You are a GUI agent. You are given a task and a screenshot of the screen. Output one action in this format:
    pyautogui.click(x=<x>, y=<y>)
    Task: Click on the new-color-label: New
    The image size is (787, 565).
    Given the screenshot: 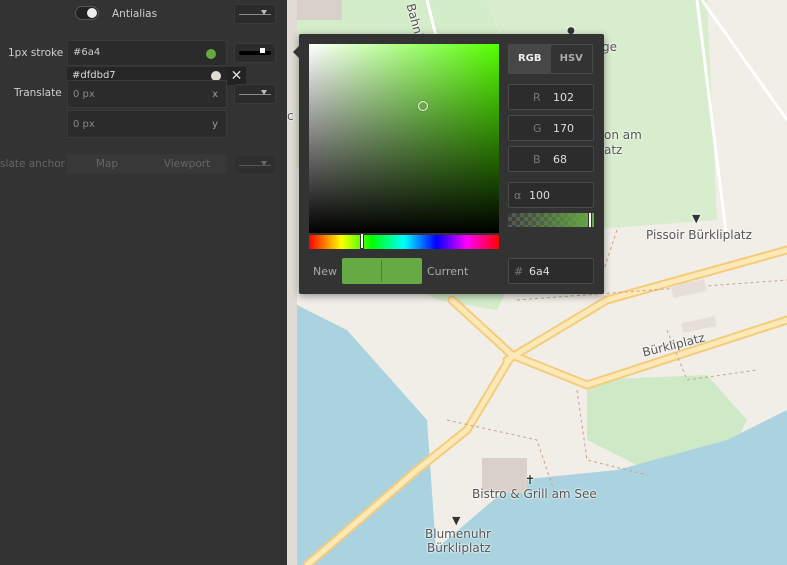 What is the action you would take?
    pyautogui.click(x=325, y=271)
    